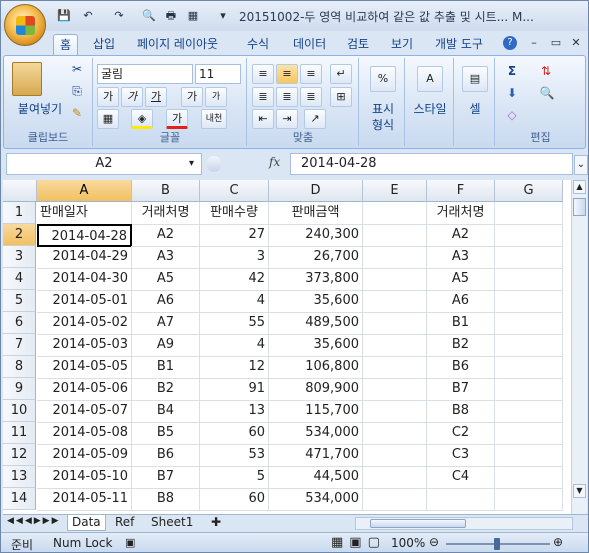 The image size is (589, 553). I want to click on number-format-button: 표시, so click(383, 108).